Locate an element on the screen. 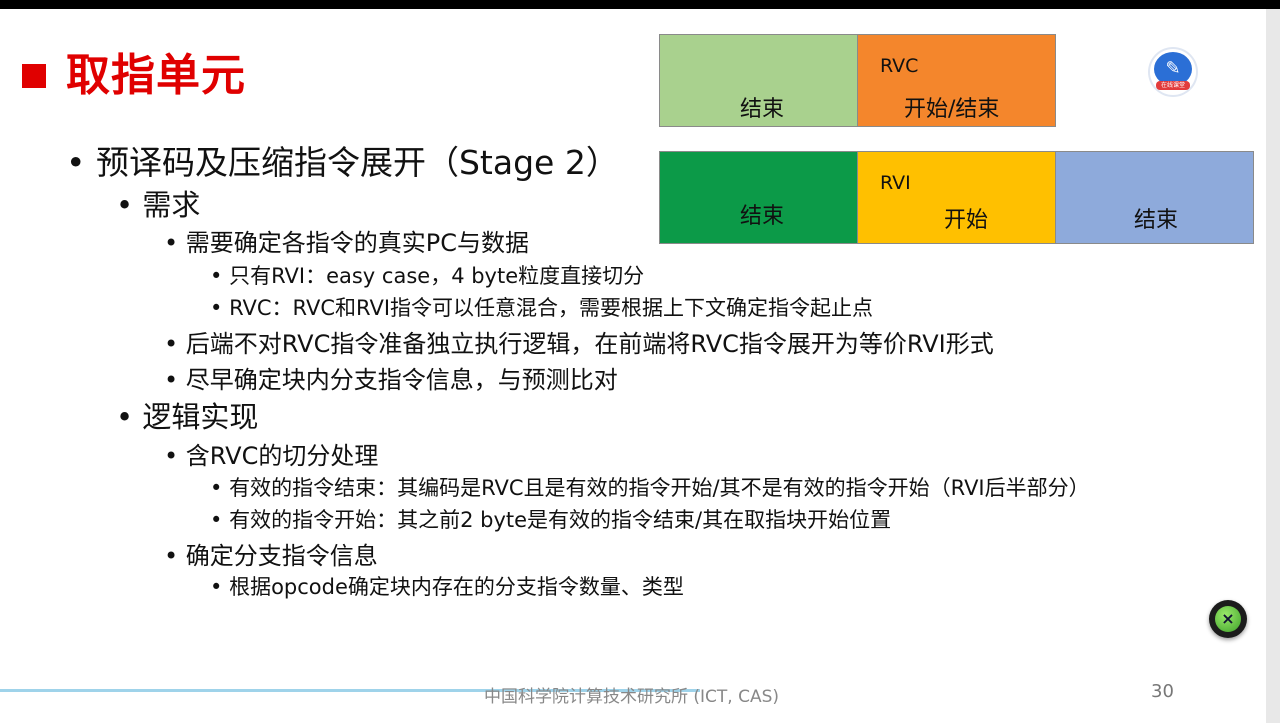 The height and width of the screenshot is (723, 1280). bullet-text: 有效的指令开始：其之前2 byte是有效的指令结束/其在取指块开始位置 is located at coordinates (560, 520).